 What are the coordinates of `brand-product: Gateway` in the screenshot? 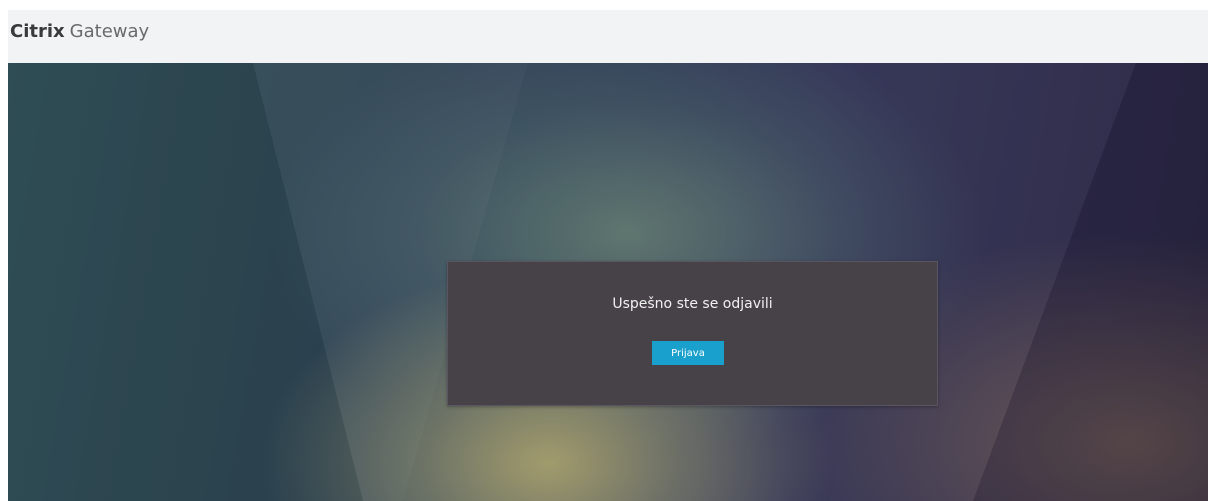 It's located at (109, 31).